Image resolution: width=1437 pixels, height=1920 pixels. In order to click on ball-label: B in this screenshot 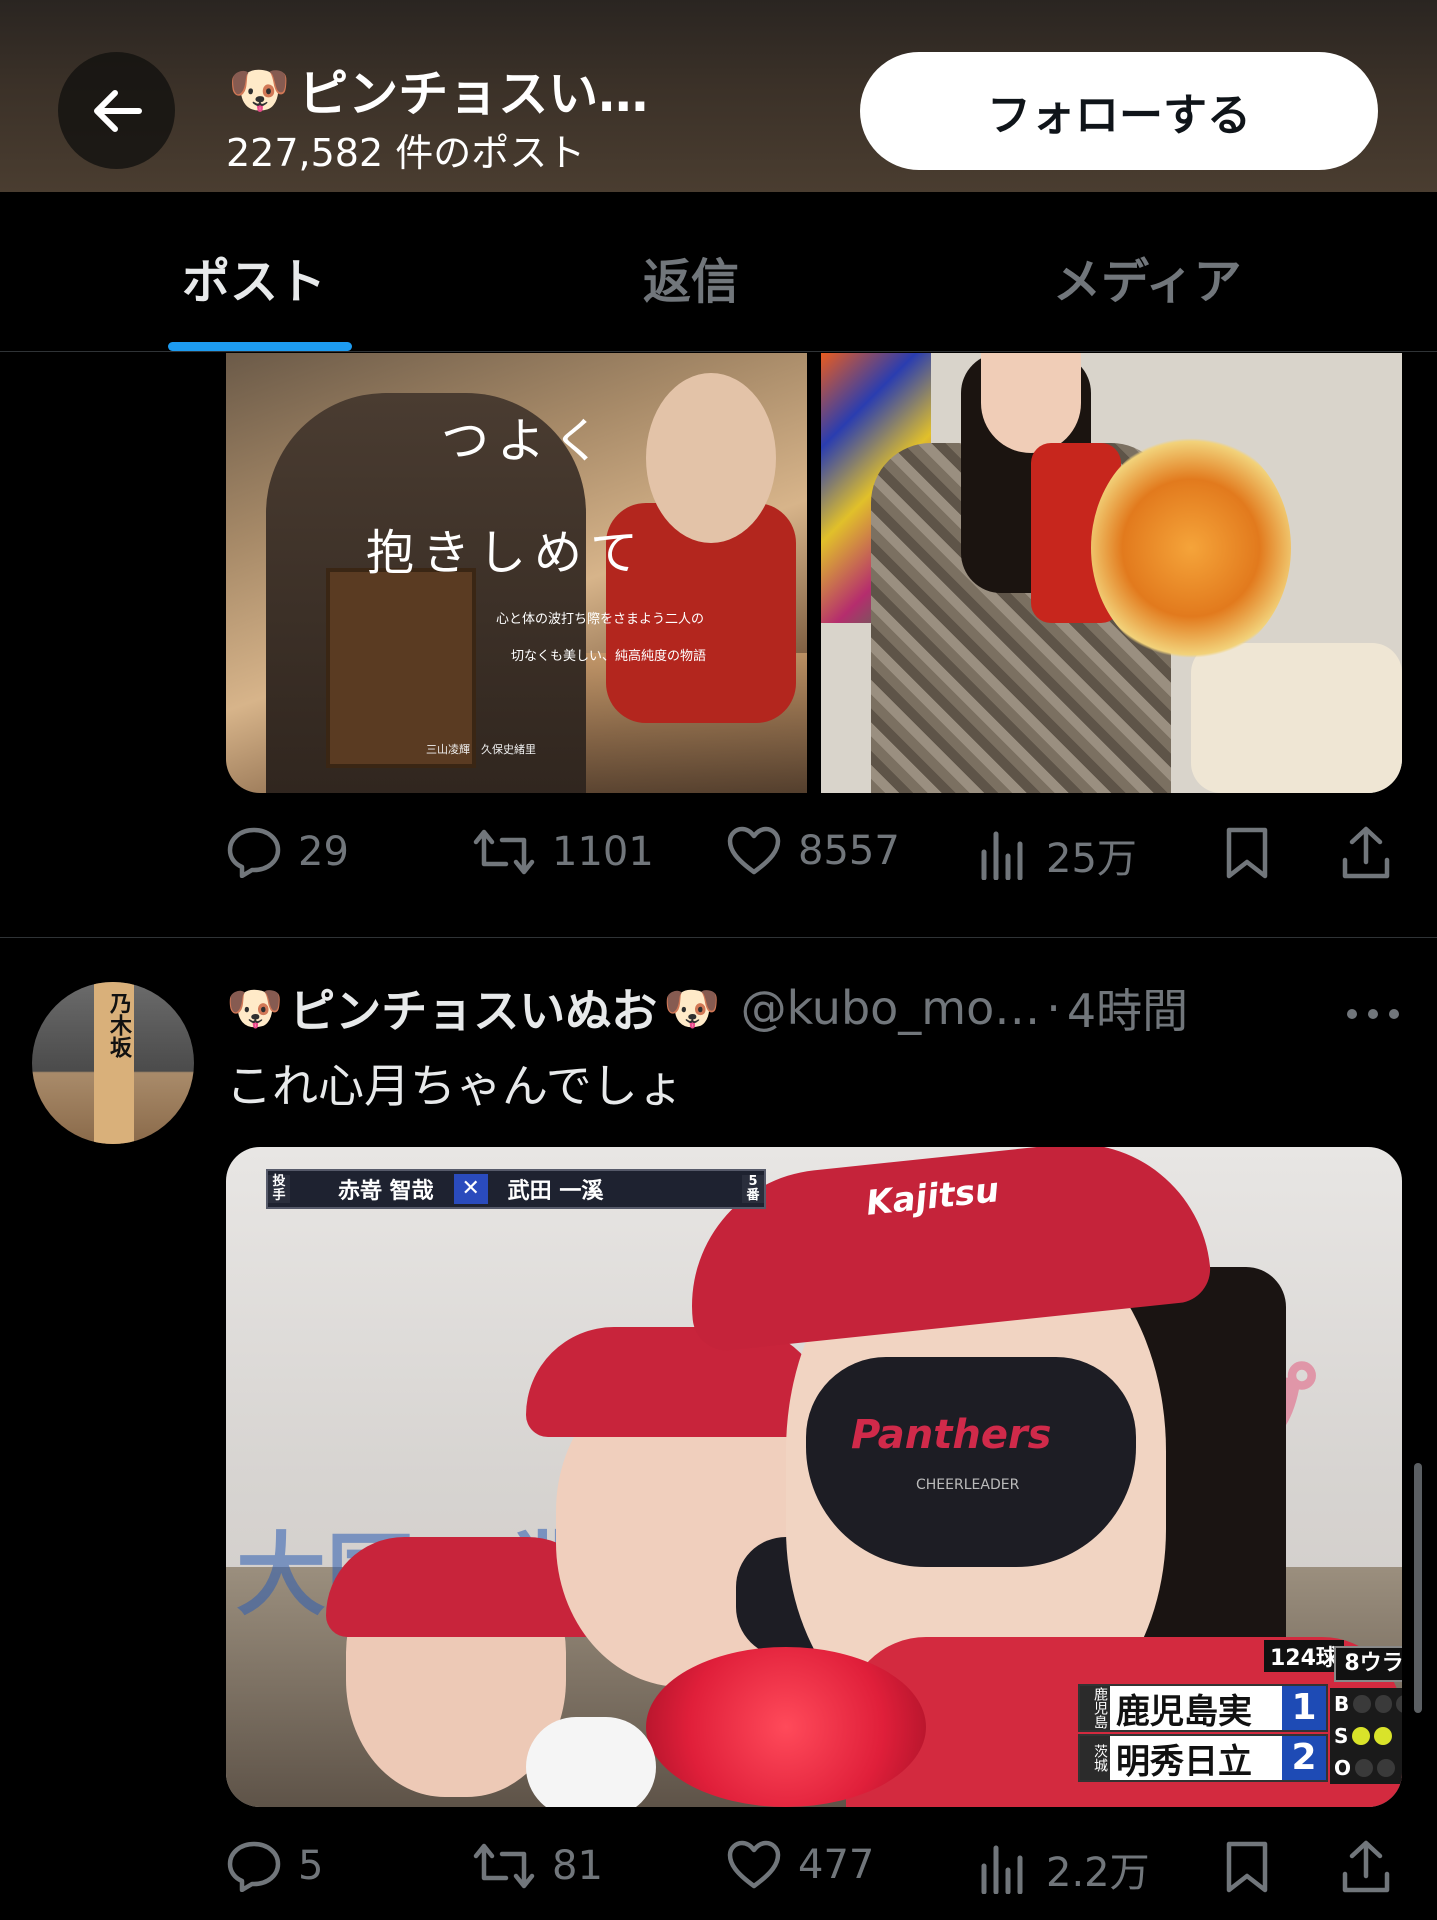, I will do `click(1342, 1704)`.